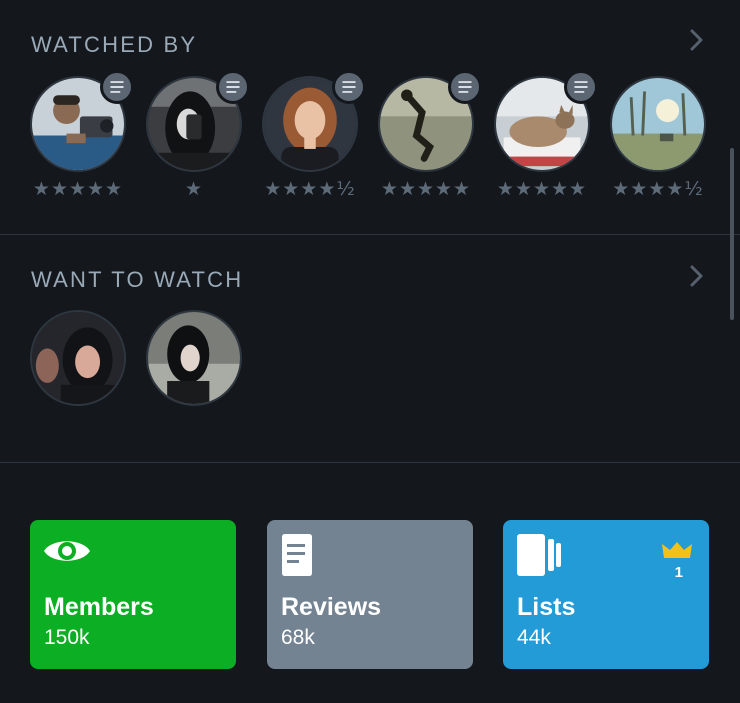 The height and width of the screenshot is (703, 740). What do you see at coordinates (137, 279) in the screenshot?
I see `want-to-watch-title: WANT TO WATCH` at bounding box center [137, 279].